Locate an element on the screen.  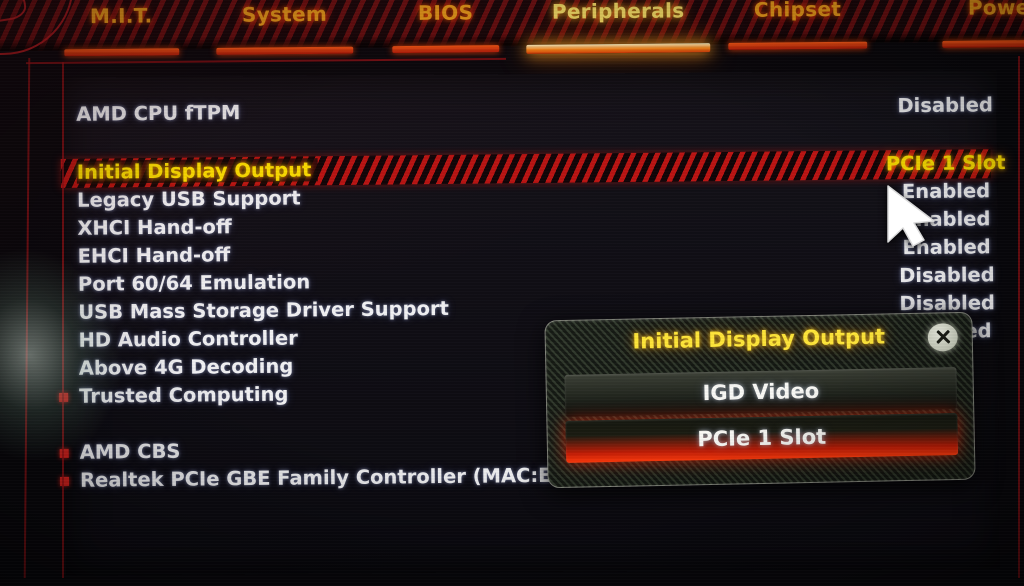
setting-label: Legacy USB Support is located at coordinates (188, 199).